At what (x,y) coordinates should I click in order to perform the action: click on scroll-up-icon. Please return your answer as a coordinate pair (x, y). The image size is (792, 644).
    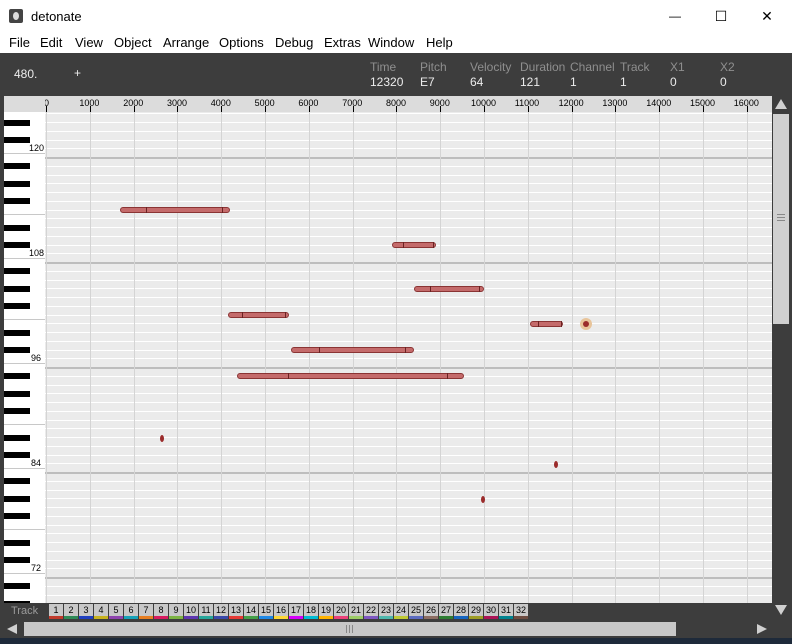
    Looking at the image, I should click on (781, 104).